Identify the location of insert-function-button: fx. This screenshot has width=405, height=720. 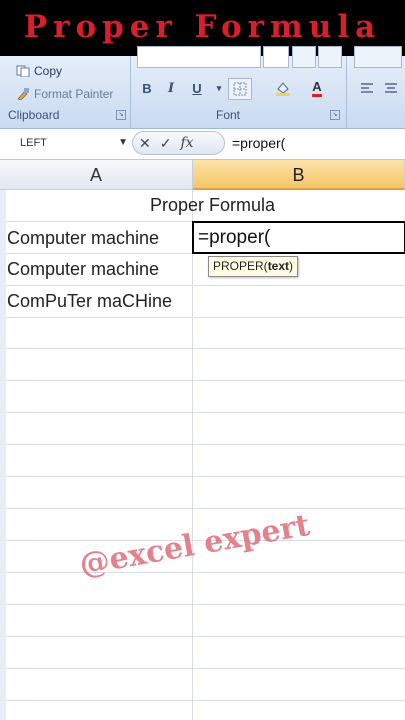
(186, 143).